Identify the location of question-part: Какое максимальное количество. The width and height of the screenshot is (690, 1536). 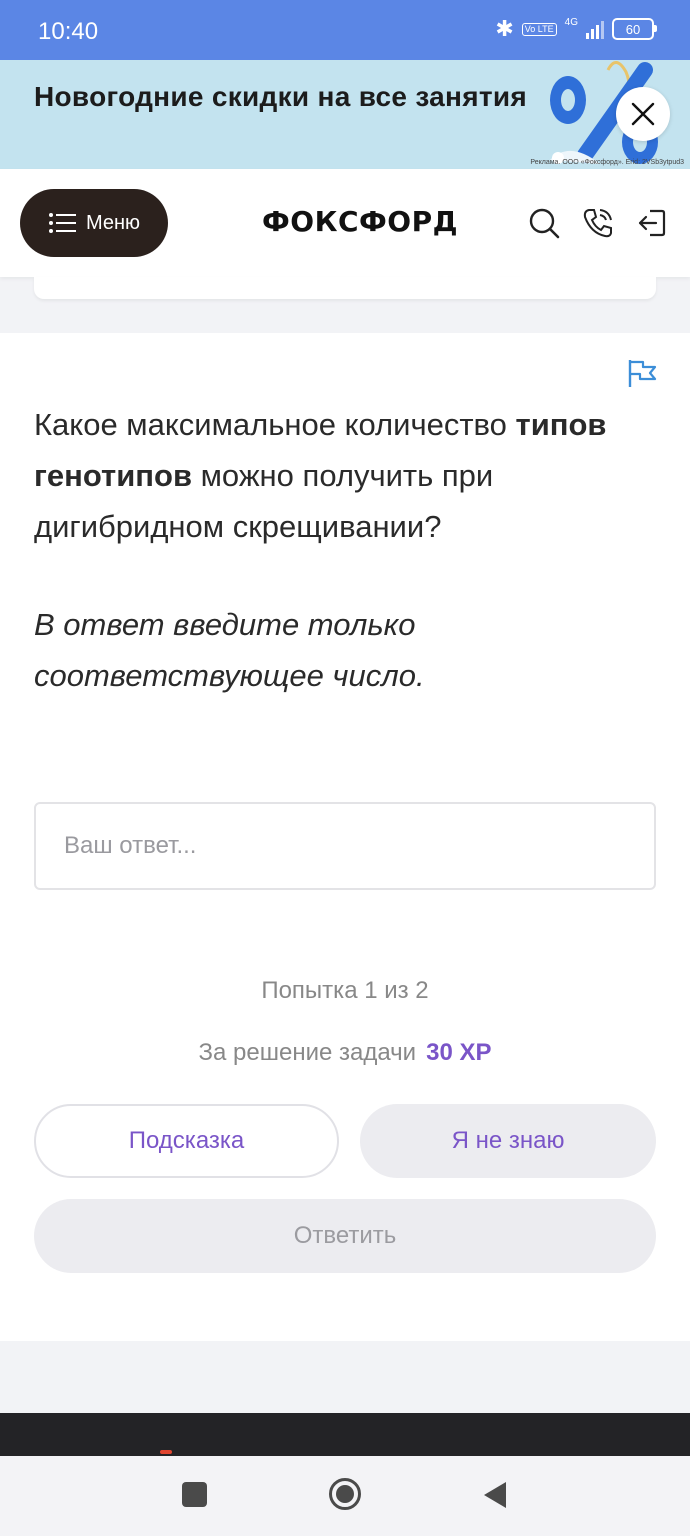
(275, 424).